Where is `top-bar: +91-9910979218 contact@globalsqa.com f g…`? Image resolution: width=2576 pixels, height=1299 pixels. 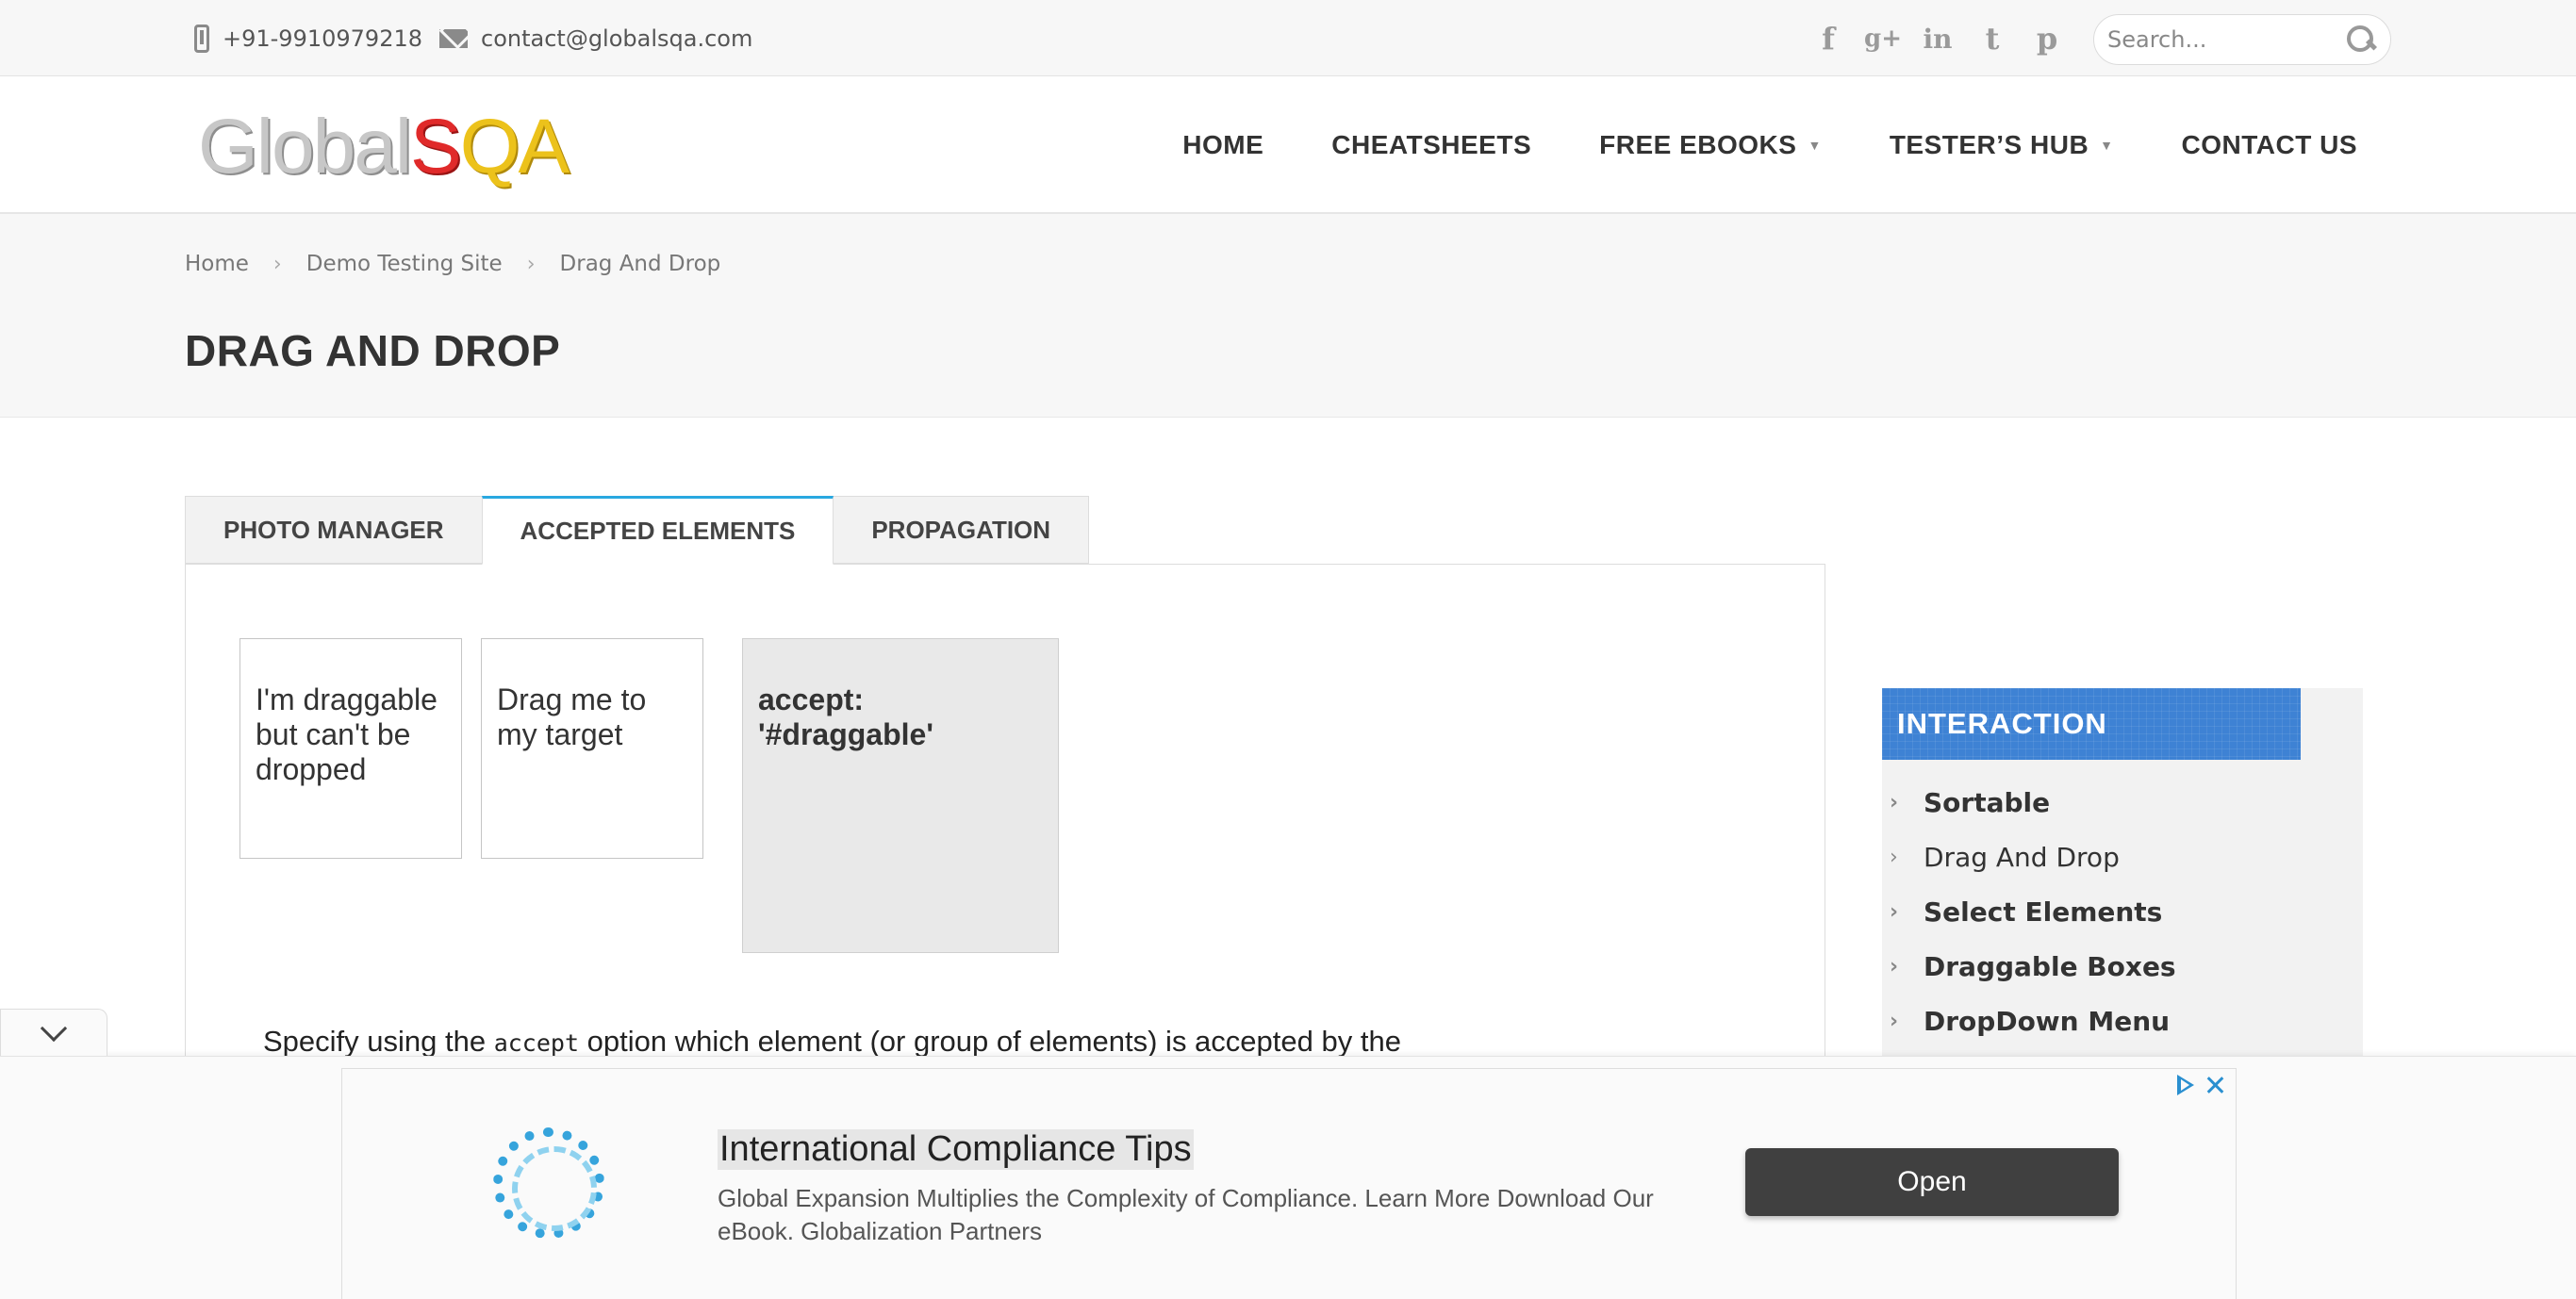 top-bar: +91-9910979218 contact@globalsqa.com f g… is located at coordinates (1288, 38).